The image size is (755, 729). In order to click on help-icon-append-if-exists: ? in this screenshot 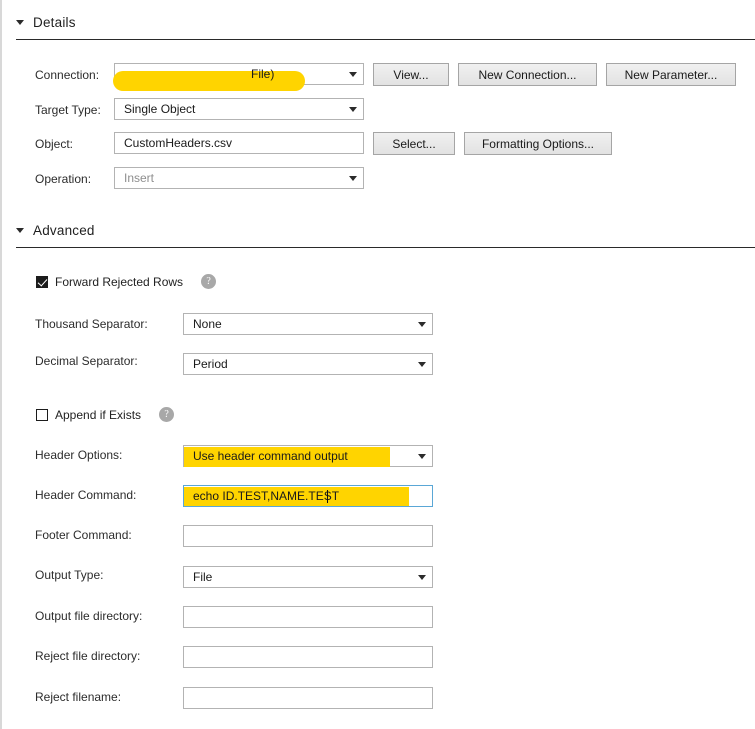, I will do `click(167, 414)`.